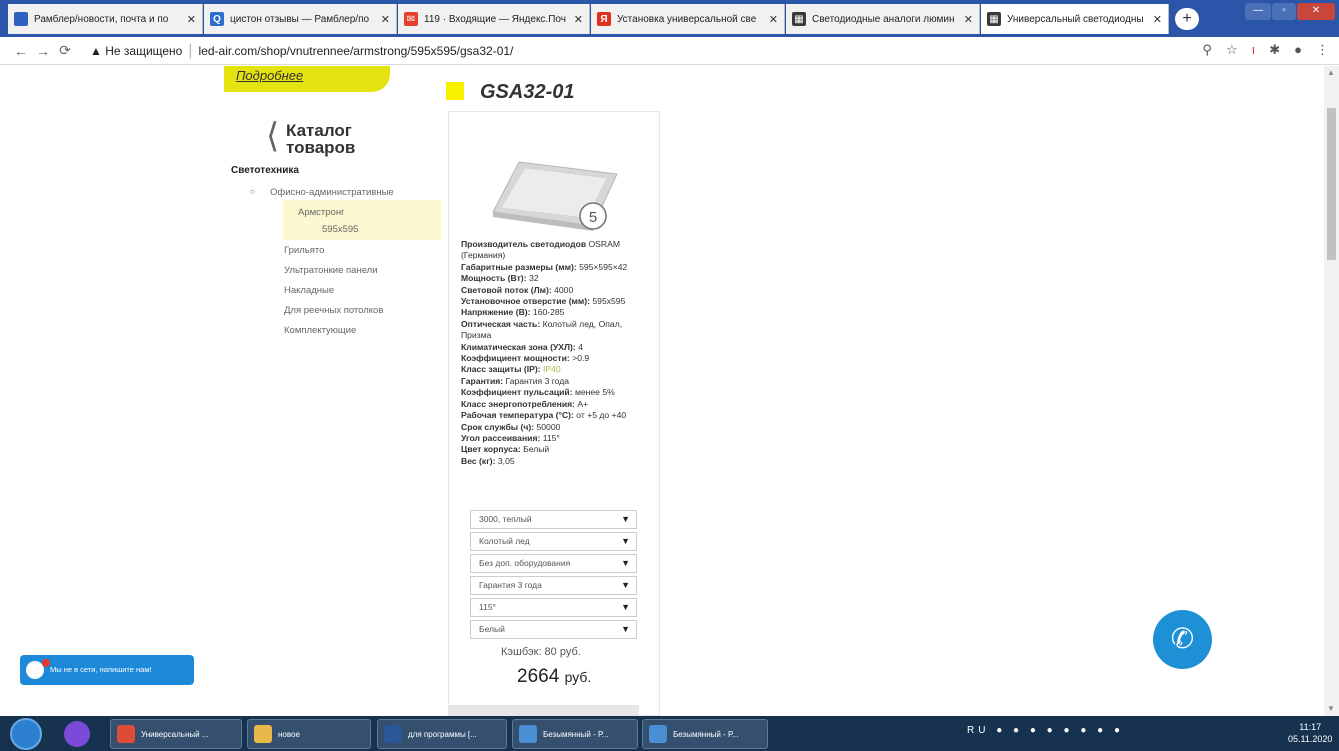 The image size is (1339, 751). What do you see at coordinates (1331, 391) in the screenshot?
I see `page-scrollbar: ▲ ▼` at bounding box center [1331, 391].